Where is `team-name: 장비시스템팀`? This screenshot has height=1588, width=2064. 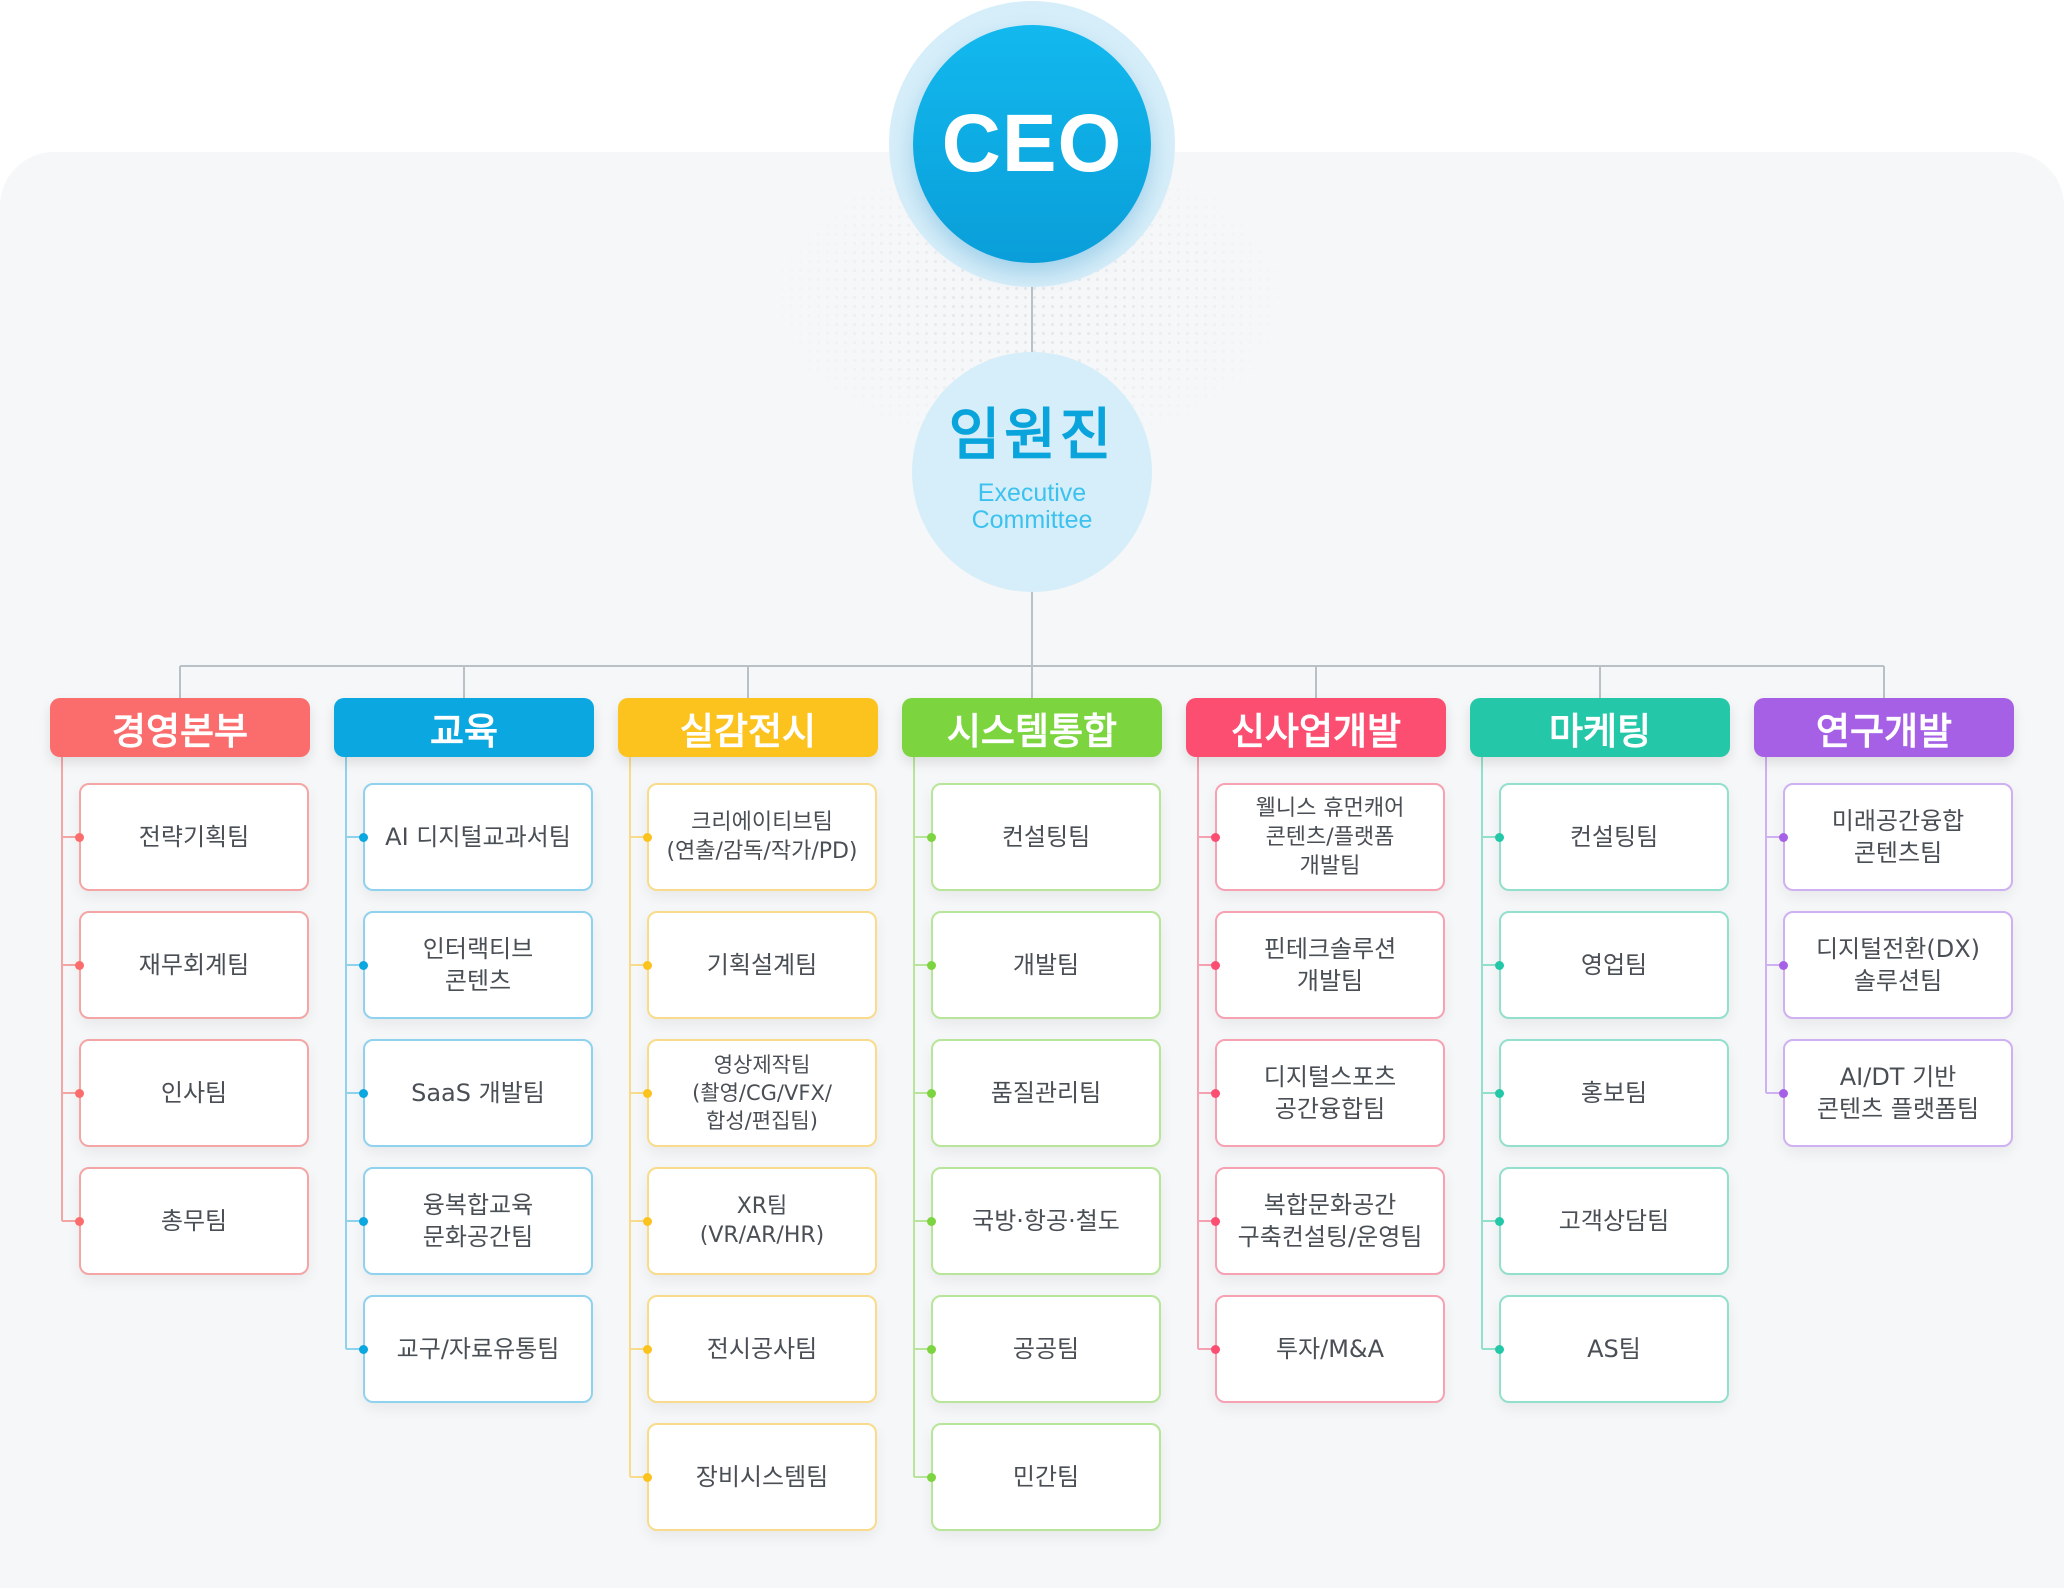 team-name: 장비시스템팀 is located at coordinates (762, 1477).